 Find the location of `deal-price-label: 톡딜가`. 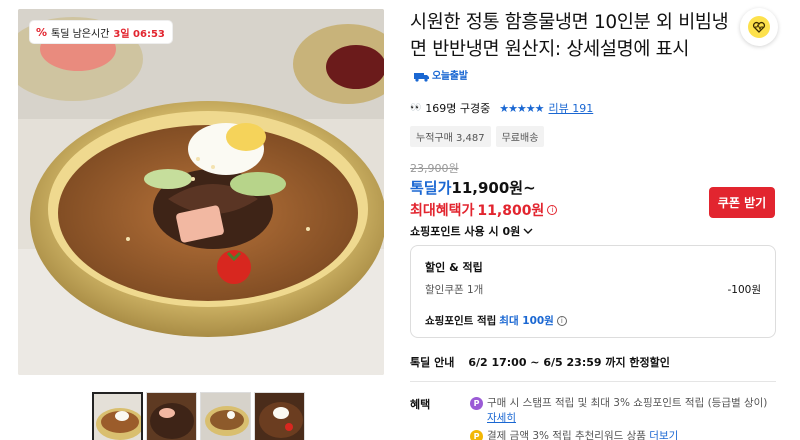

deal-price-label: 톡딜가 is located at coordinates (431, 188).